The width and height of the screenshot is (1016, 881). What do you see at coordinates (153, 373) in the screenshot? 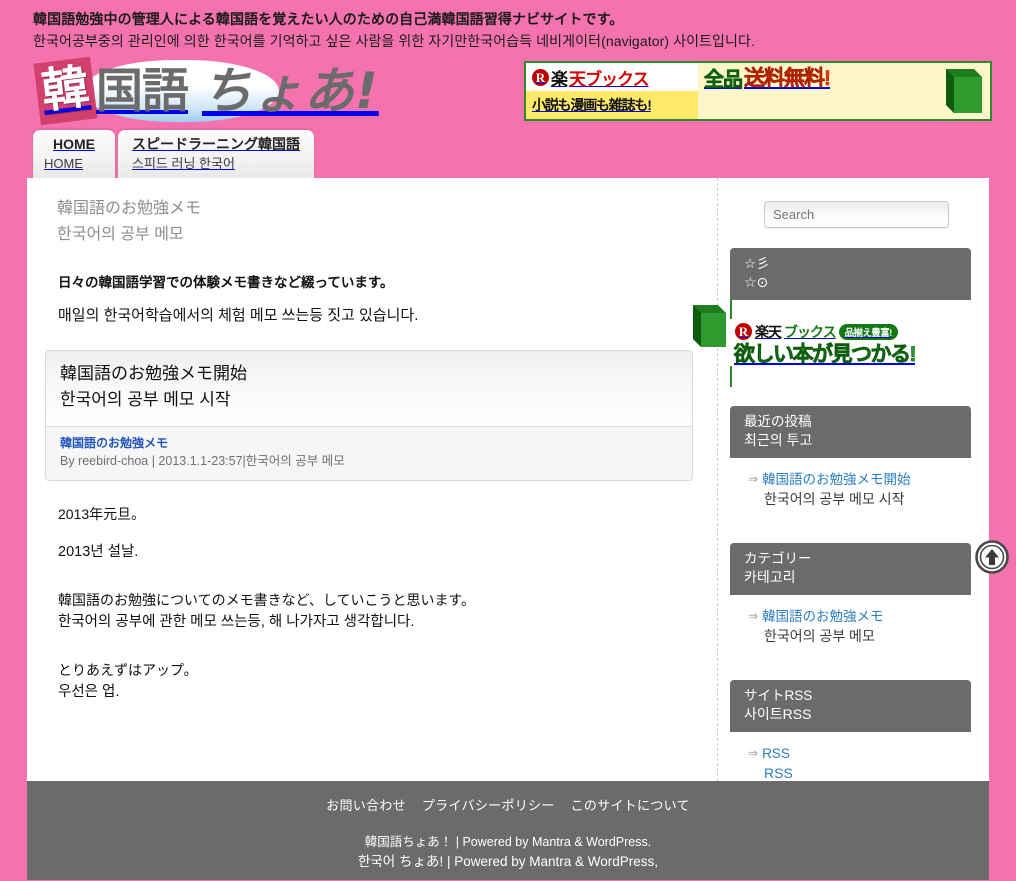
I see `post-title-ja: 韓国語のお勉強メモ開始` at bounding box center [153, 373].